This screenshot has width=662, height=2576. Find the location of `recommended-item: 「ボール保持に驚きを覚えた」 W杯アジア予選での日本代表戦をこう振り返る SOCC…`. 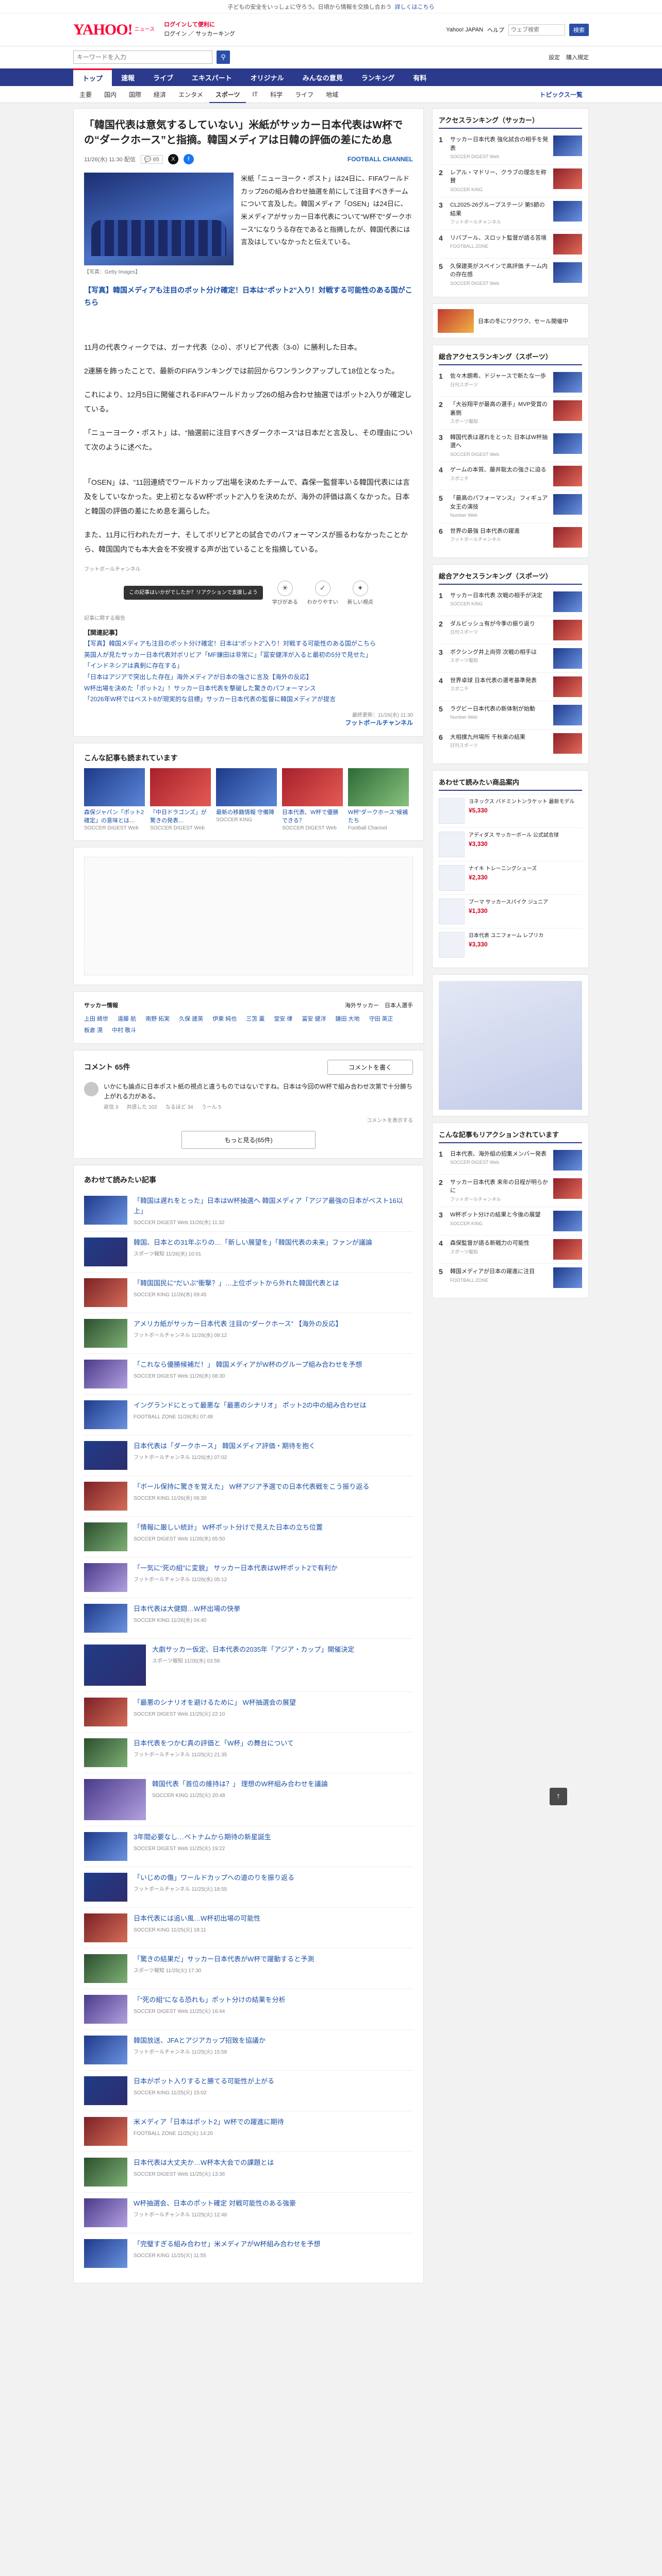

recommended-item: 「ボール保持に驚きを覚えた」 W杯アジア予選での日本代表戦をこう振り返る SOCC… is located at coordinates (249, 1496).